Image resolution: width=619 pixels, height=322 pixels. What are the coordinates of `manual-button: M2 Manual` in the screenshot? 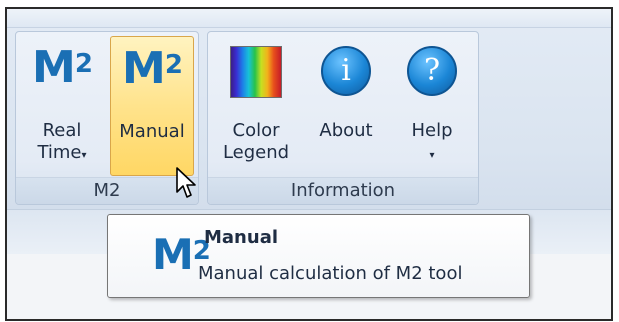 It's located at (152, 106).